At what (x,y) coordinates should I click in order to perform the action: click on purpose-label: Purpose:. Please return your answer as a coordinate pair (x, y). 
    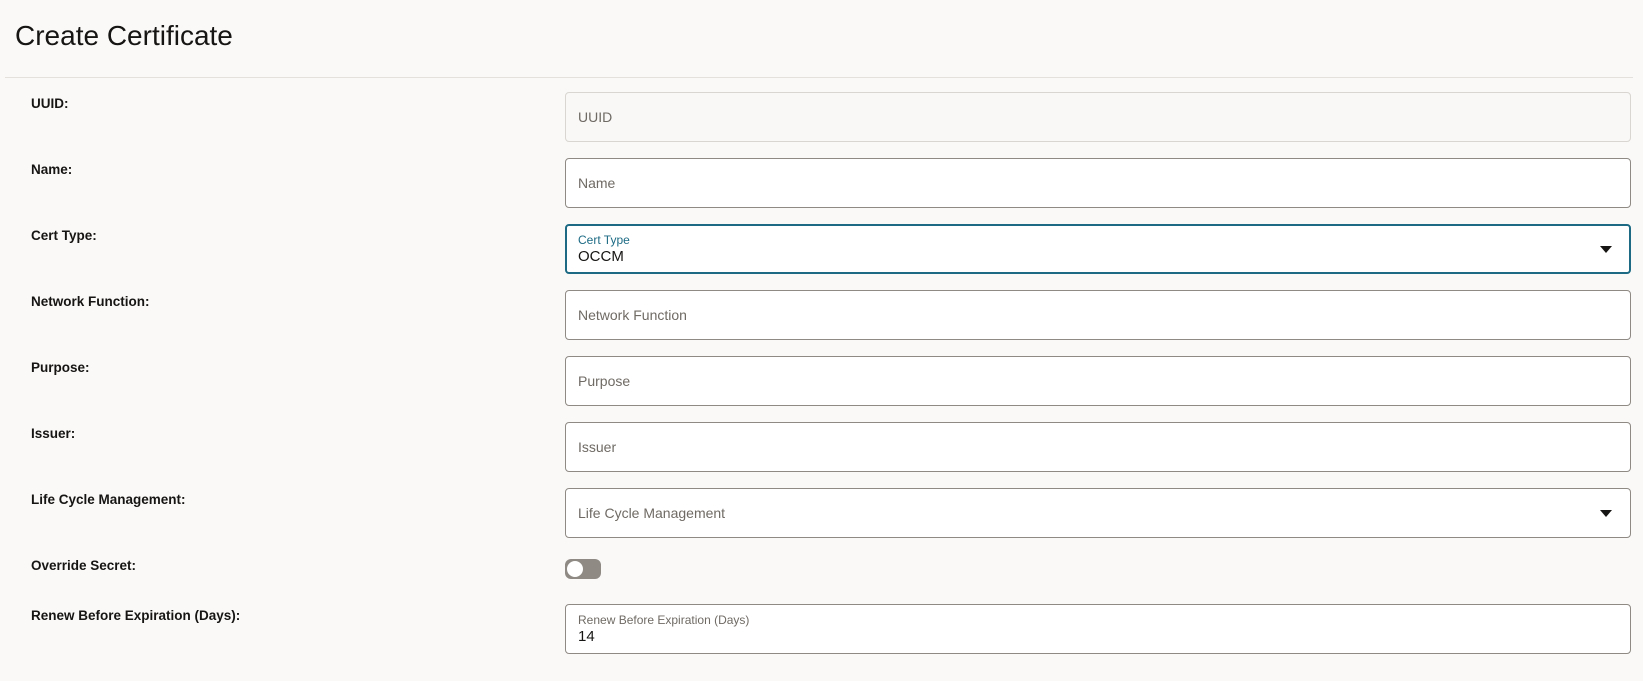
    Looking at the image, I should click on (60, 367).